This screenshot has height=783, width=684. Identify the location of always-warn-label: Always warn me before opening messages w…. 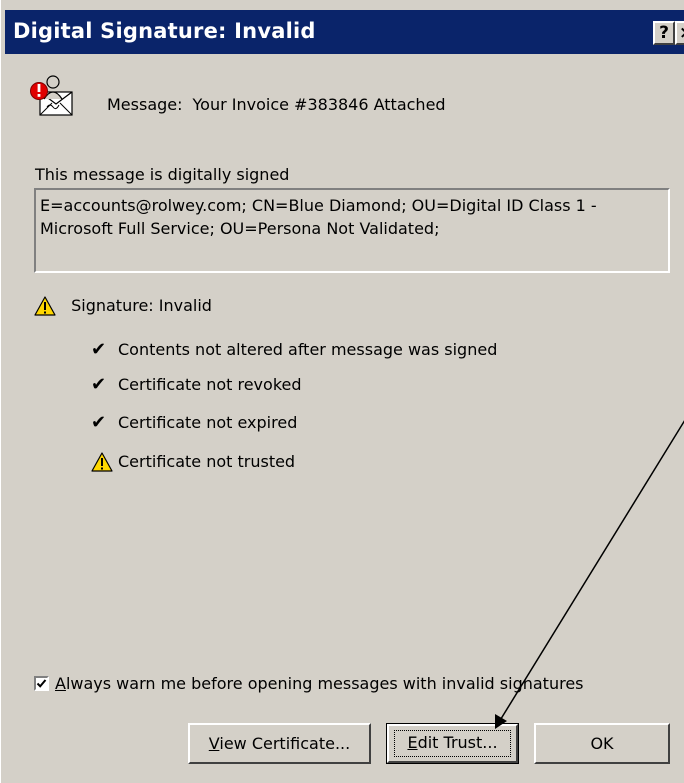
(319, 683).